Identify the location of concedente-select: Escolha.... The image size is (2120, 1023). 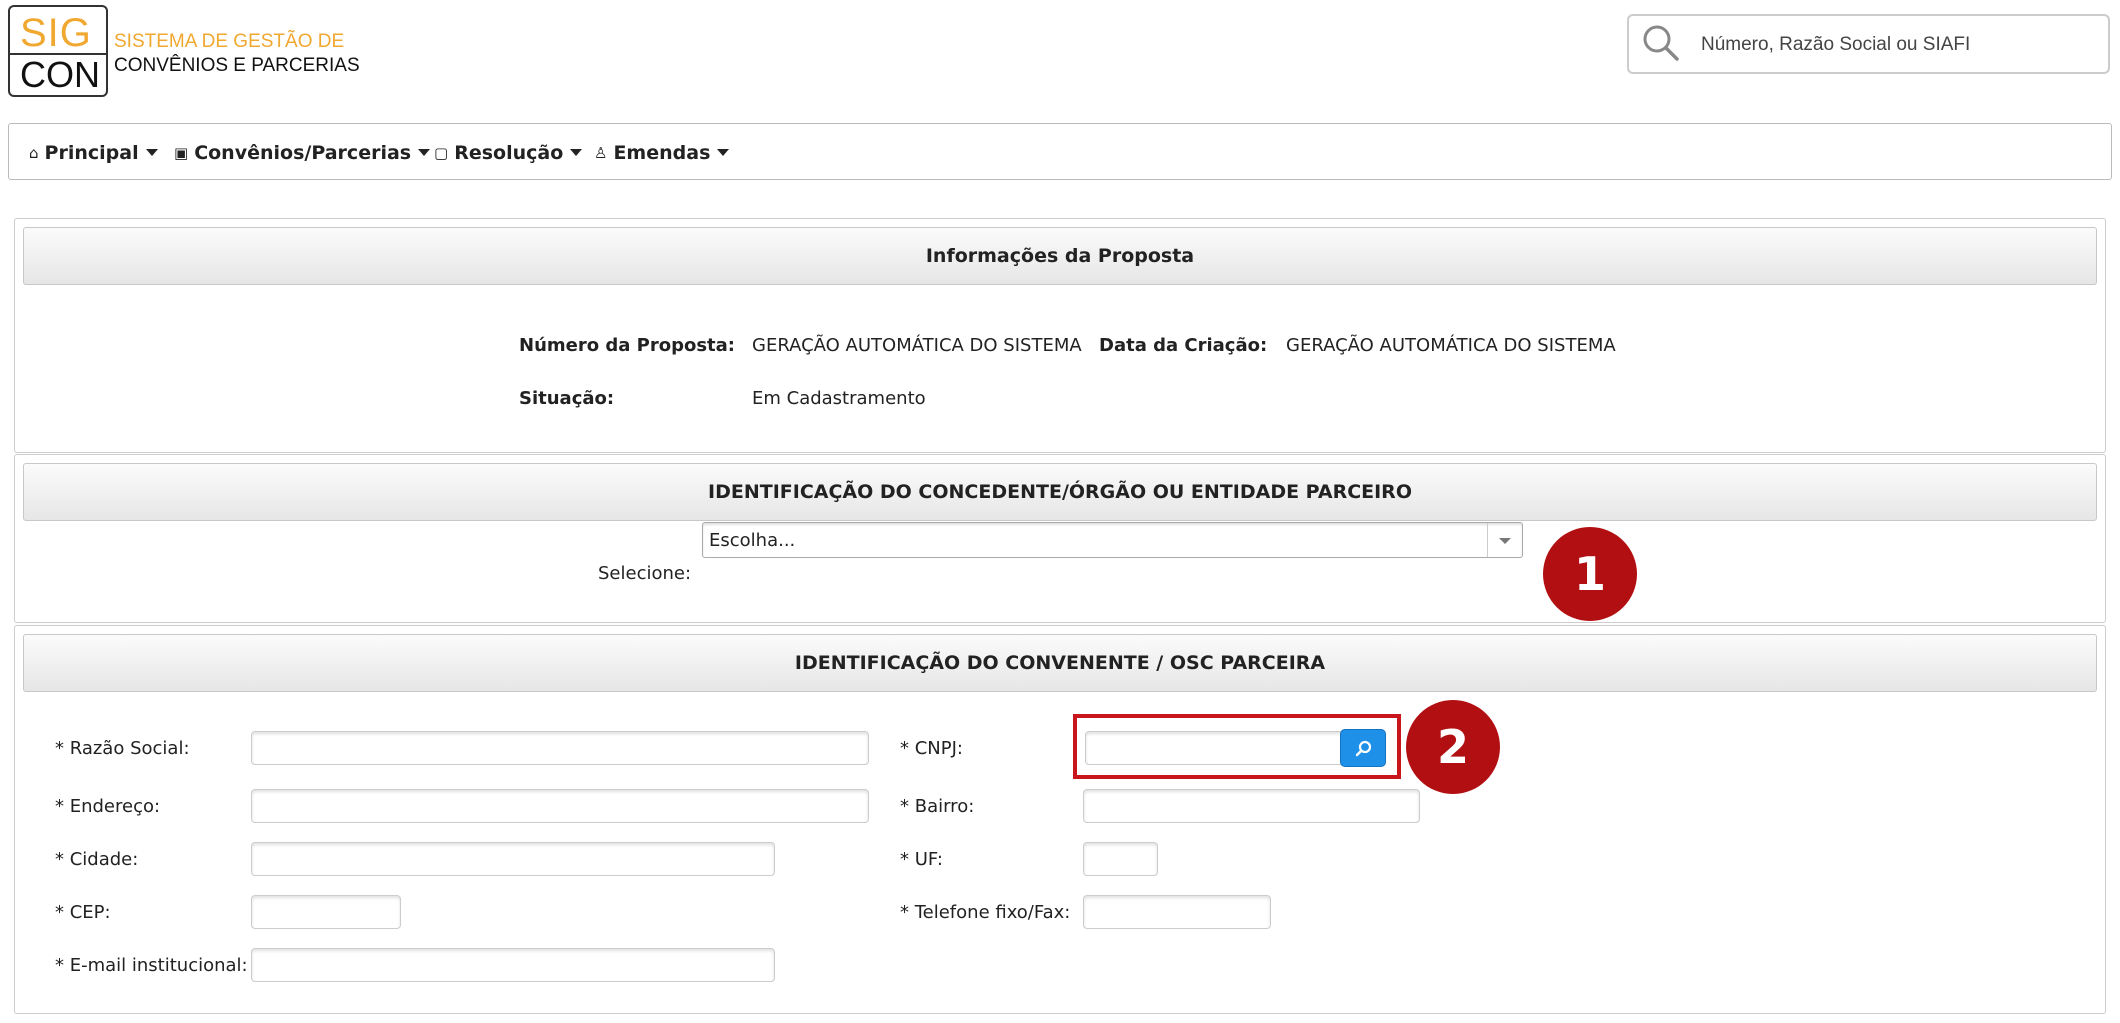
(1112, 540).